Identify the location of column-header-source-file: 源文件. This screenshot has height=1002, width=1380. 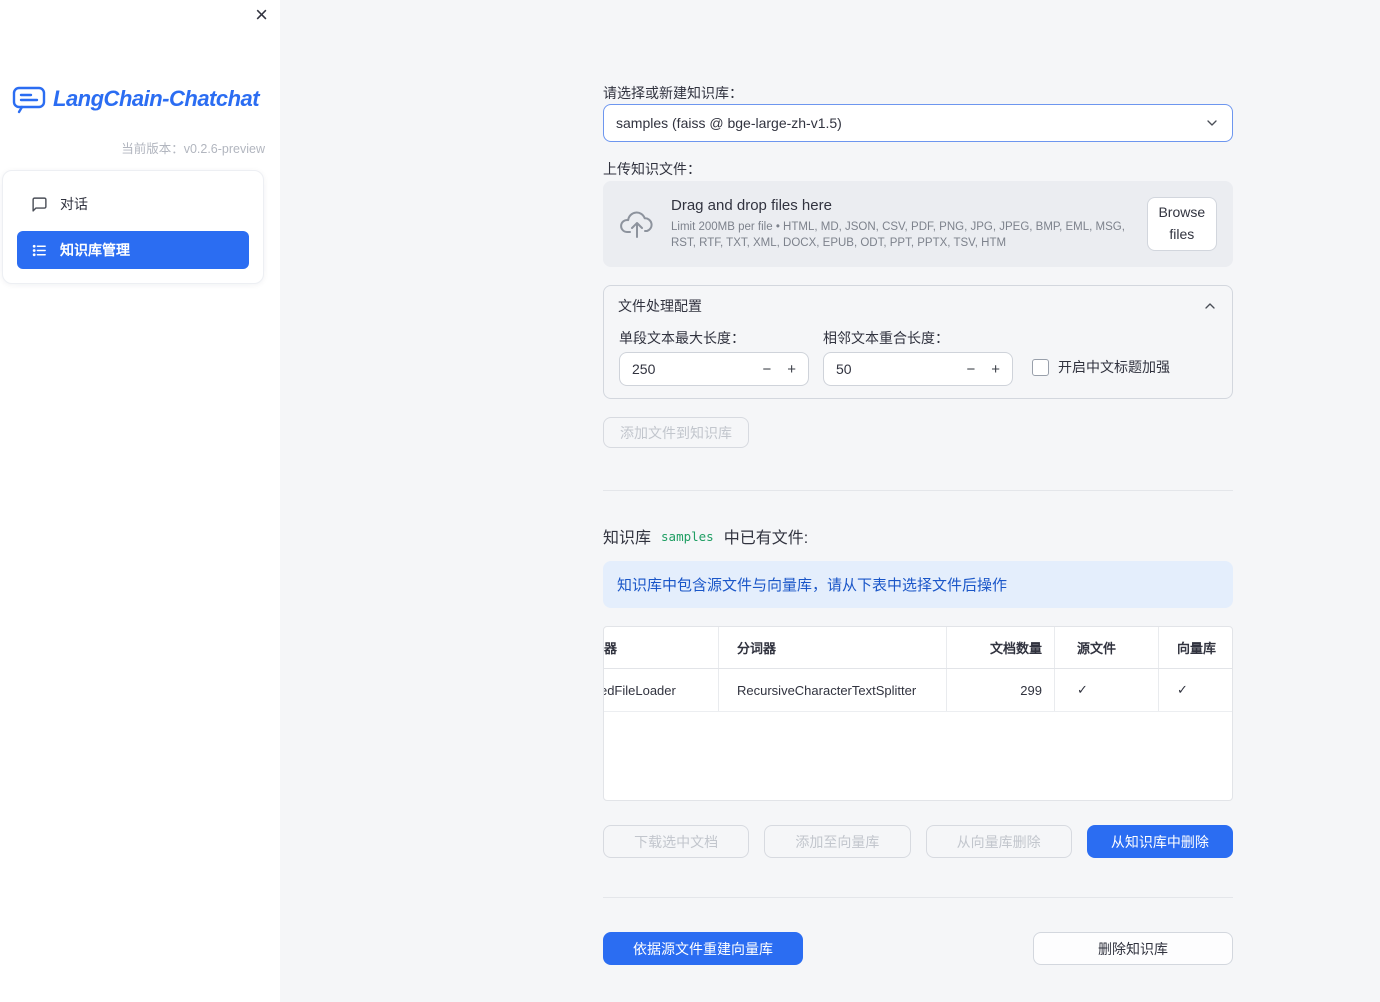
(1107, 647).